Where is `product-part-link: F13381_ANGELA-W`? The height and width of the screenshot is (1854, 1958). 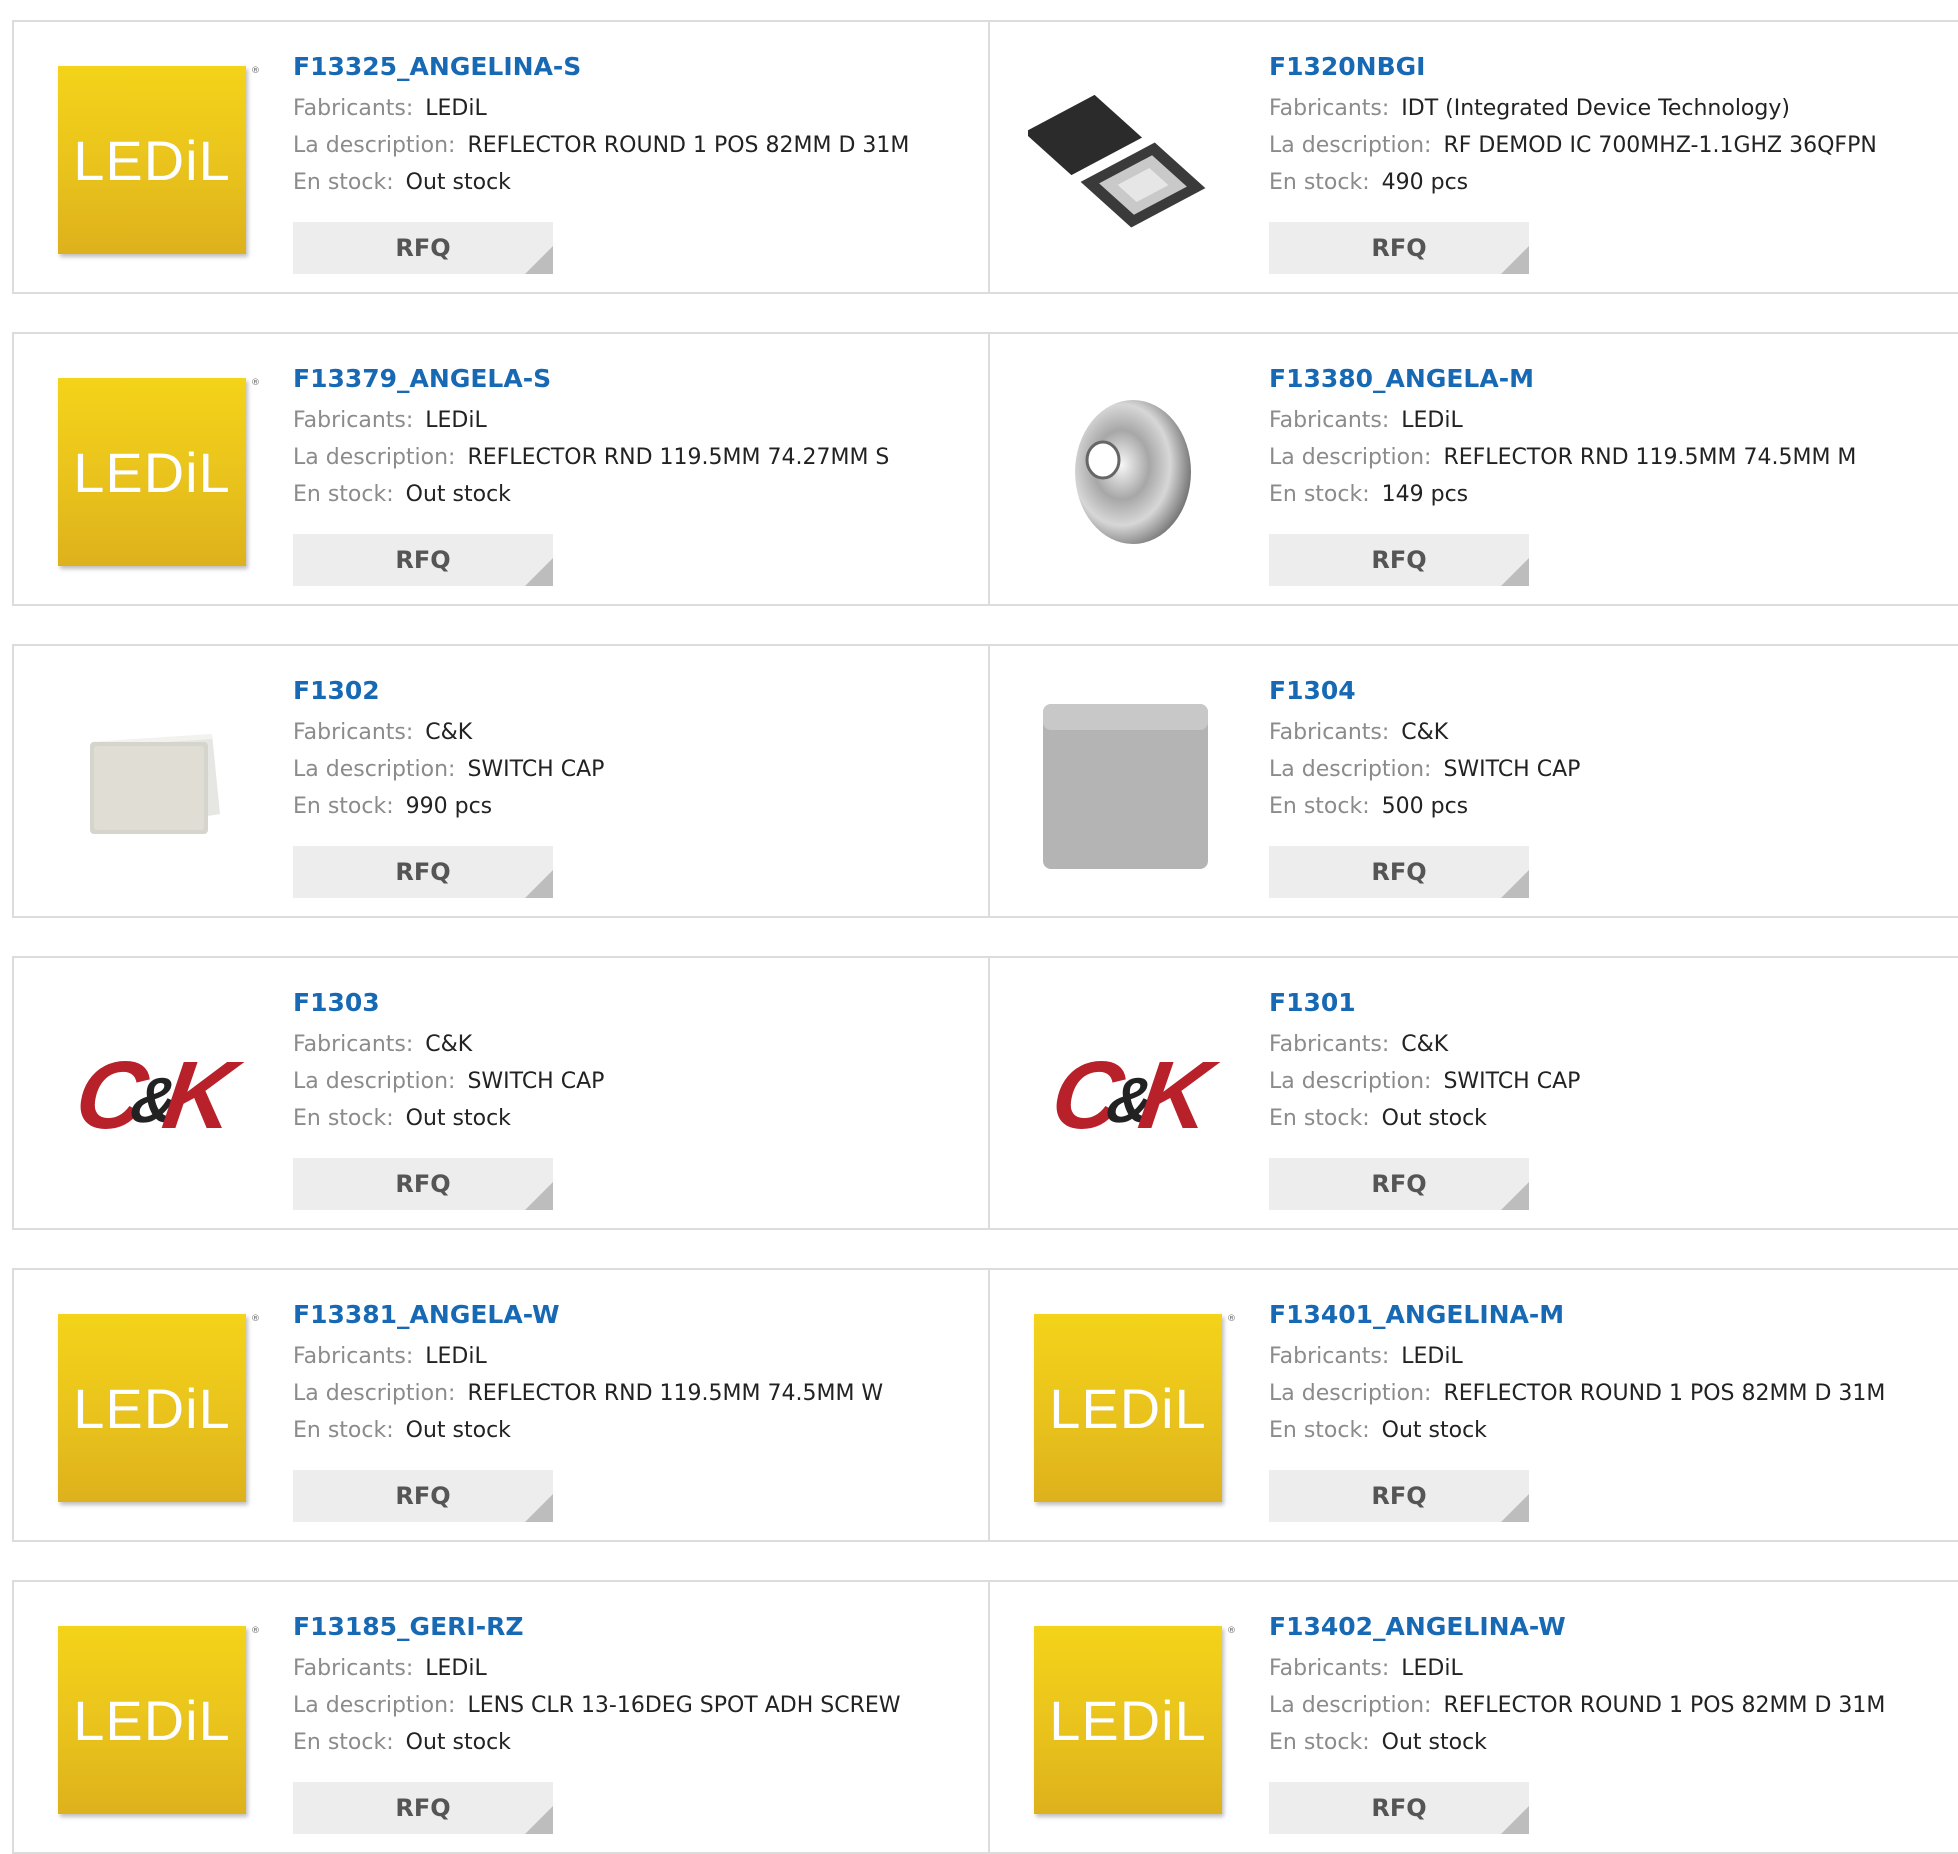
product-part-link: F13381_ANGELA-W is located at coordinates (635, 1315).